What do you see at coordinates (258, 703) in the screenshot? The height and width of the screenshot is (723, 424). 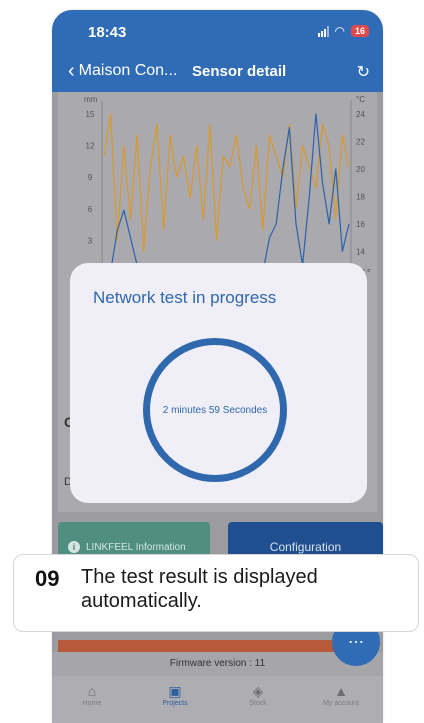 I see `tab-stock-label: Stock` at bounding box center [258, 703].